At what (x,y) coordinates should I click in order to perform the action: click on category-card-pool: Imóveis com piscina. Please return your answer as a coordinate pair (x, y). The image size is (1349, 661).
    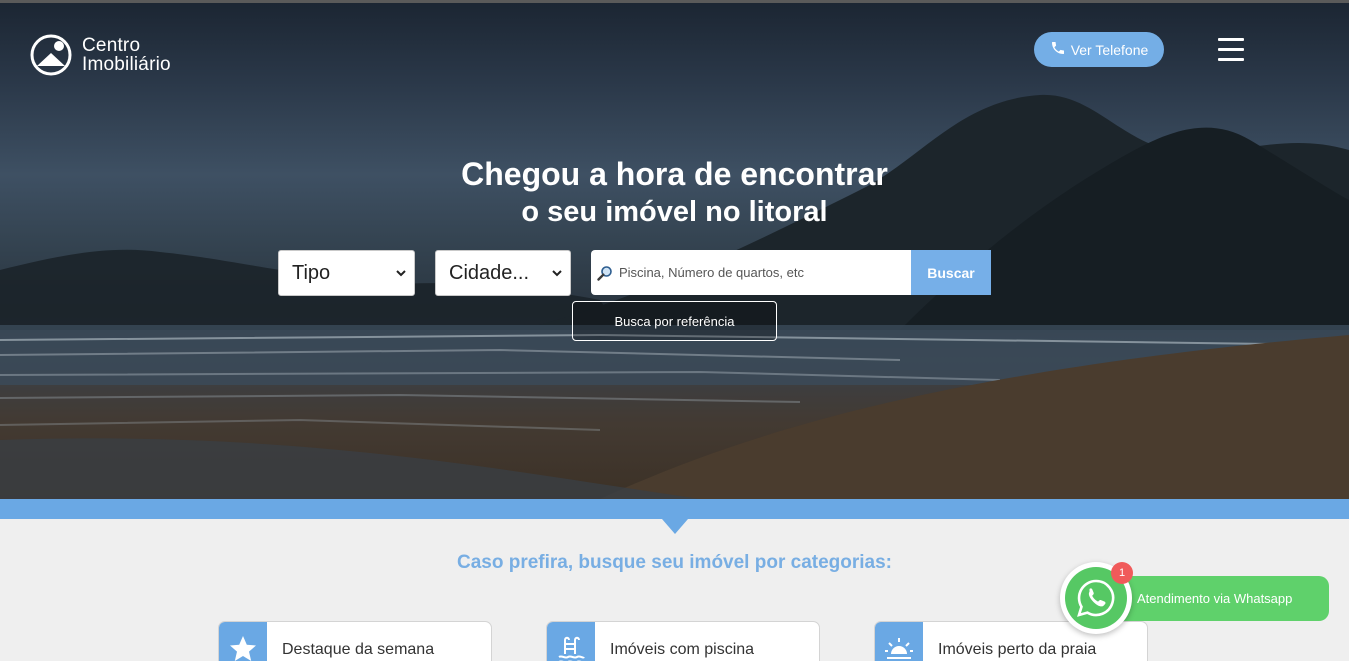
    Looking at the image, I should click on (683, 641).